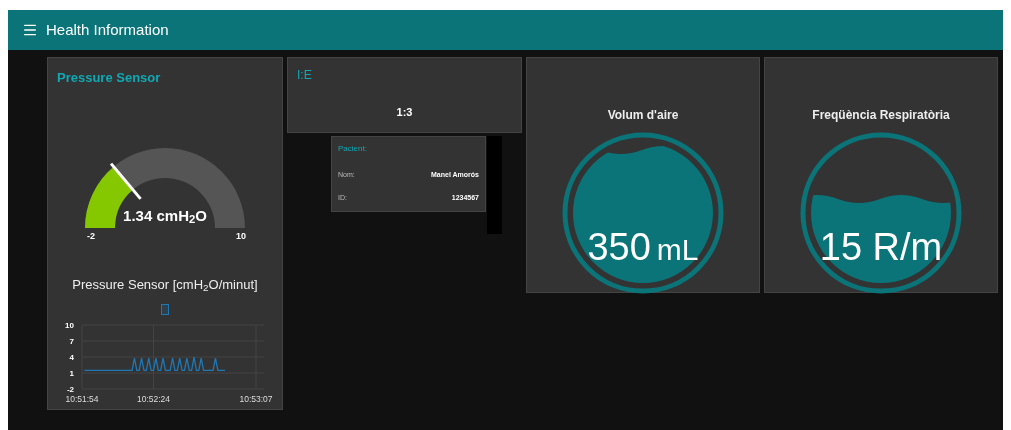  I want to click on card-title: Pacient:, so click(353, 149).